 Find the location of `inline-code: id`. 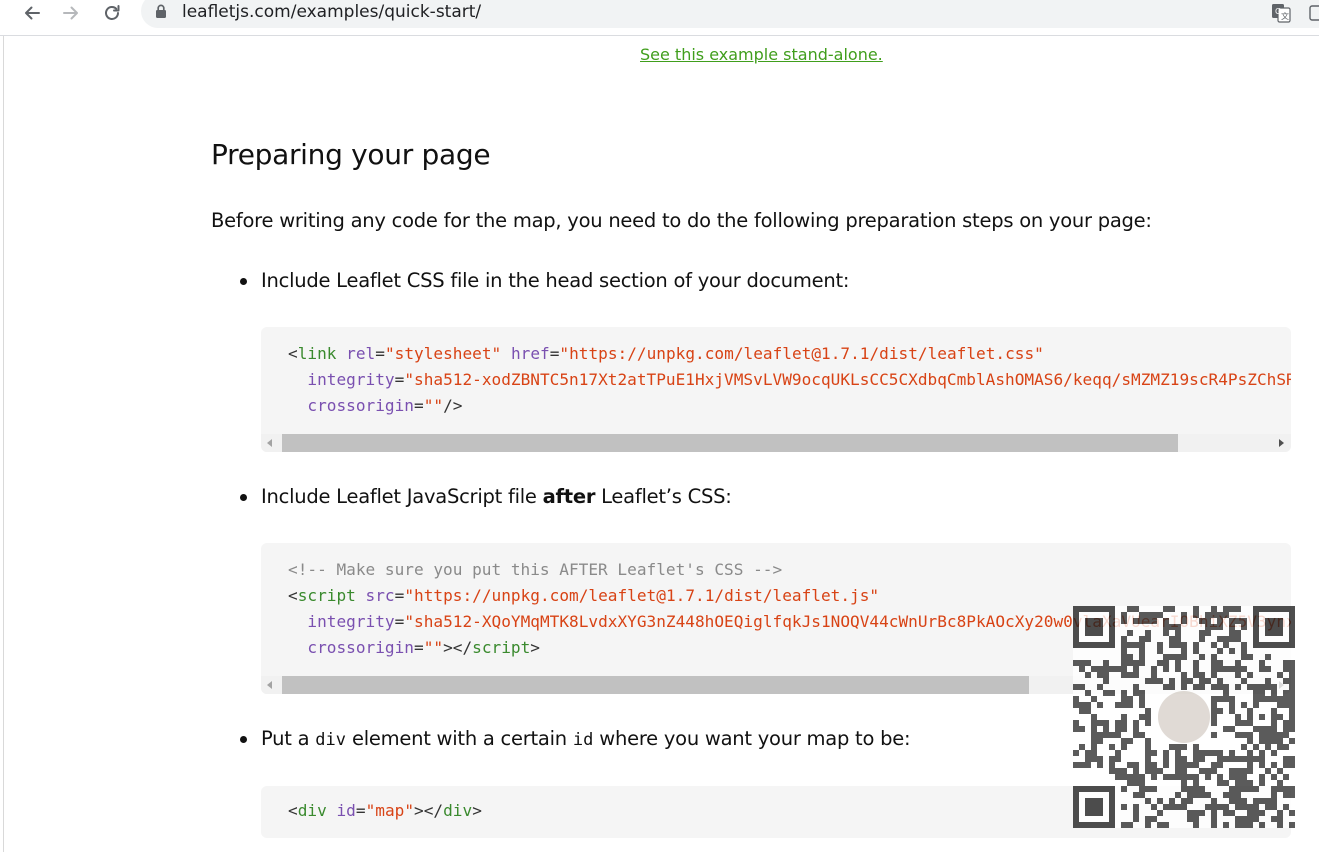

inline-code: id is located at coordinates (583, 740).